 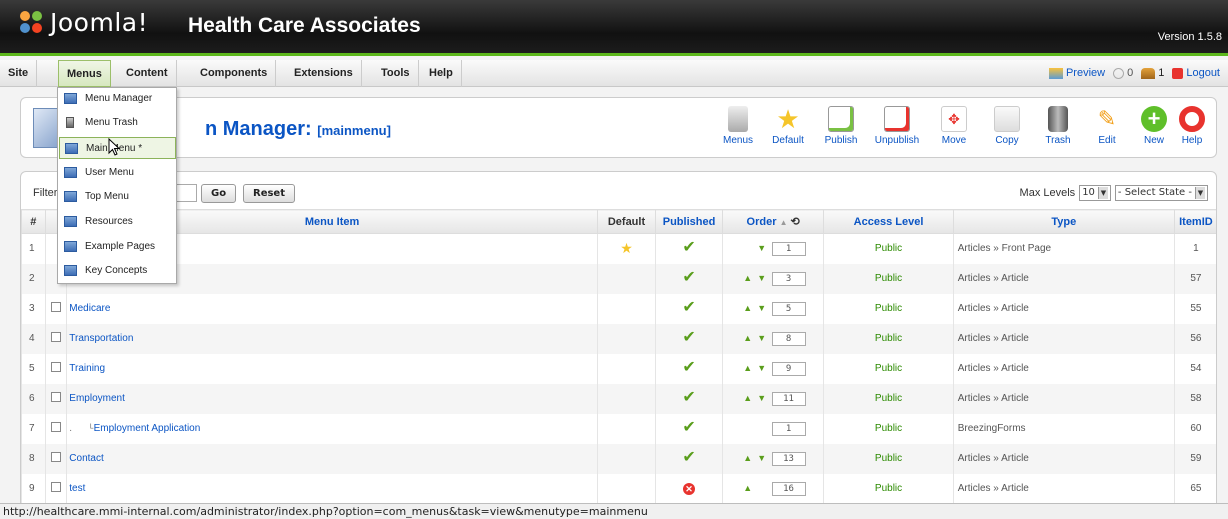 What do you see at coordinates (788, 126) in the screenshot?
I see `default-button: ★ Default` at bounding box center [788, 126].